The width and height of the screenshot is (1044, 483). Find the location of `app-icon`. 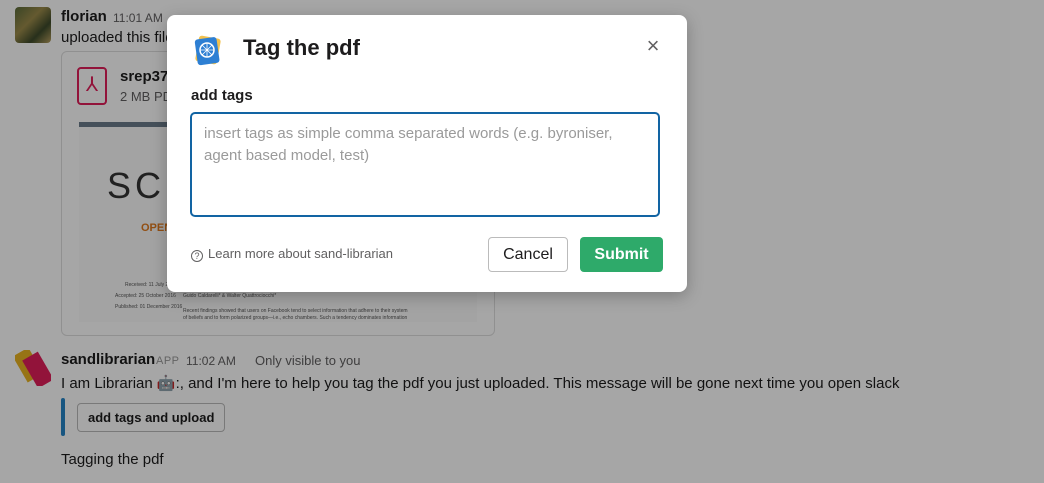

app-icon is located at coordinates (207, 50).